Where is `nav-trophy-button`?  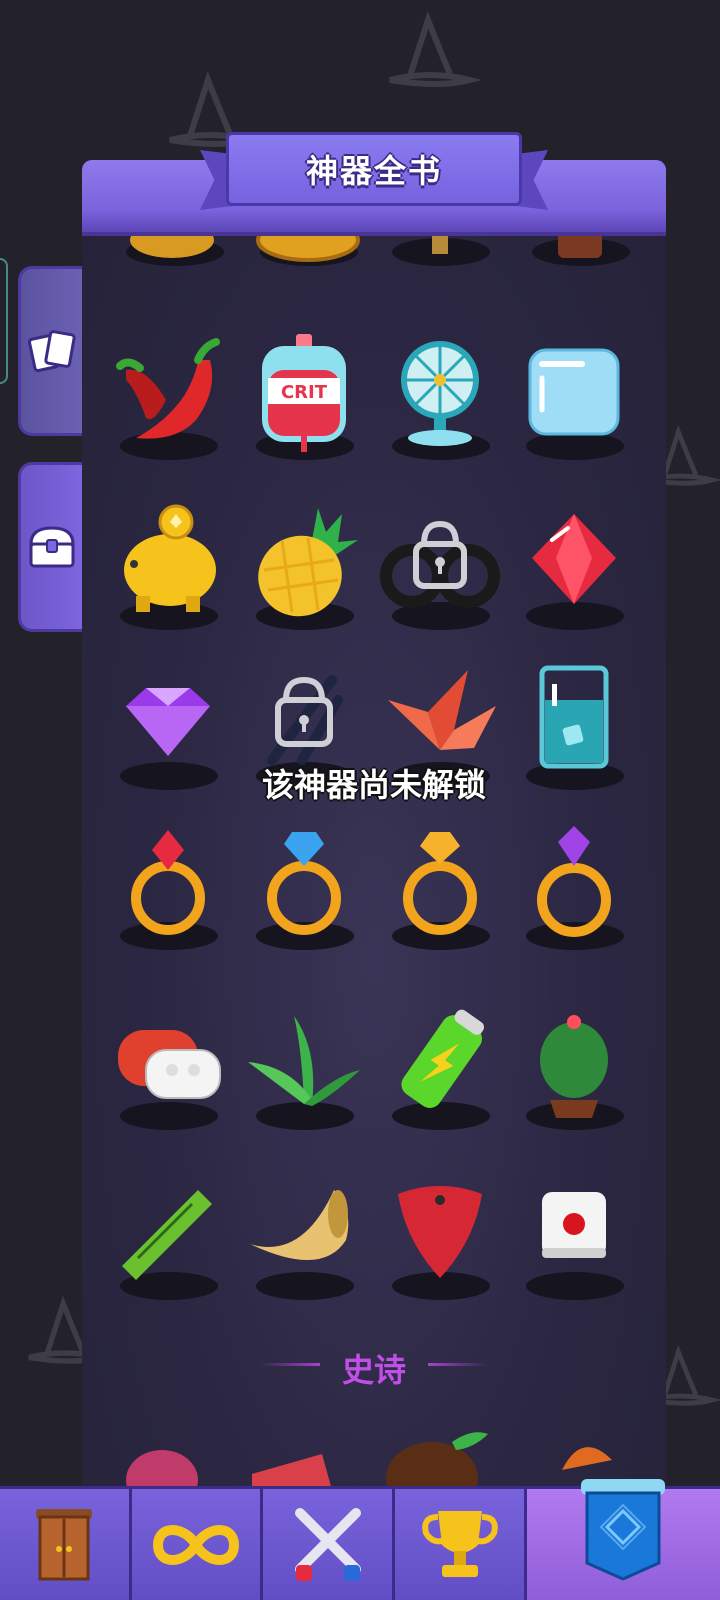 nav-trophy-button is located at coordinates (461, 1544).